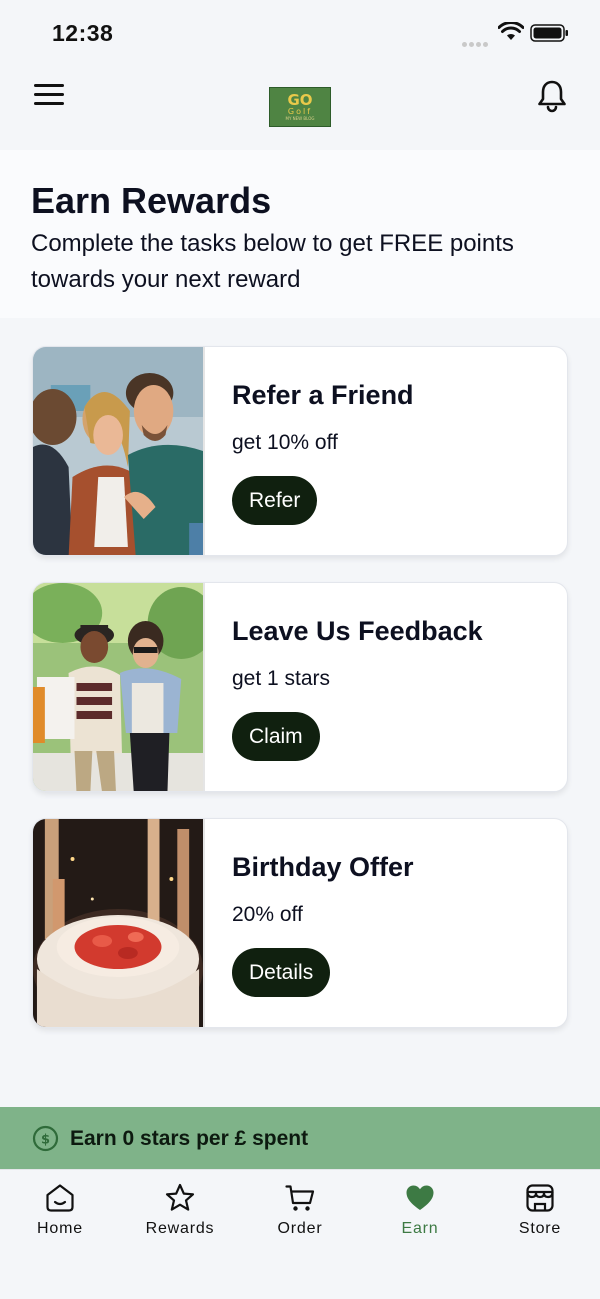  Describe the element at coordinates (477, 40) in the screenshot. I see `signal-dots-icon` at that location.